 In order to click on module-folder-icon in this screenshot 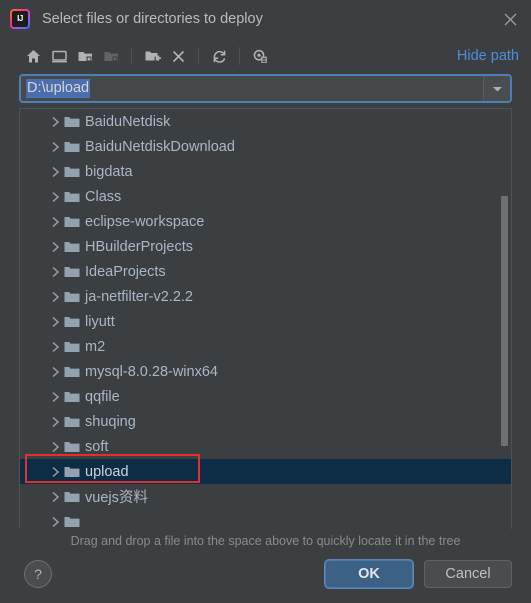, I will do `click(111, 56)`.